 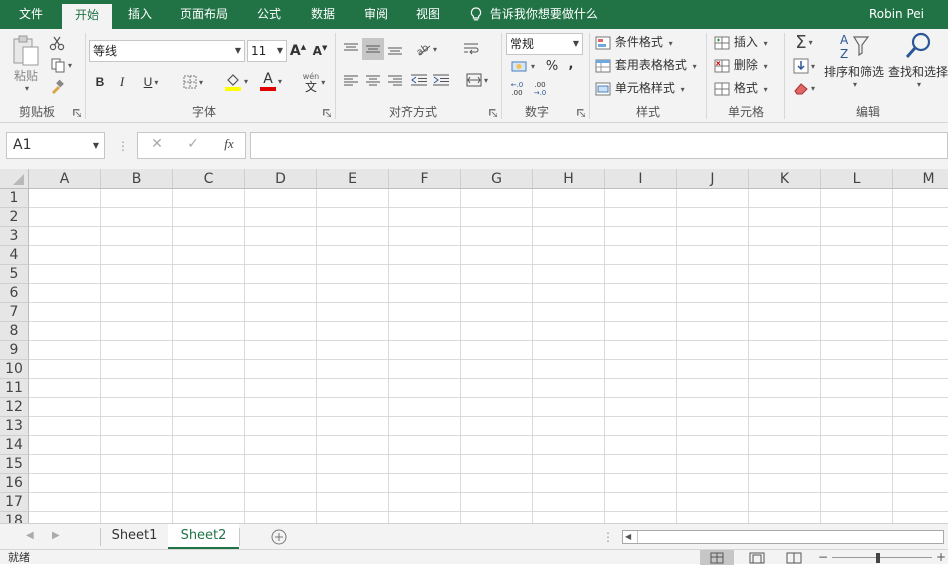 What do you see at coordinates (477, 80) in the screenshot?
I see `merge-center-button: ▾` at bounding box center [477, 80].